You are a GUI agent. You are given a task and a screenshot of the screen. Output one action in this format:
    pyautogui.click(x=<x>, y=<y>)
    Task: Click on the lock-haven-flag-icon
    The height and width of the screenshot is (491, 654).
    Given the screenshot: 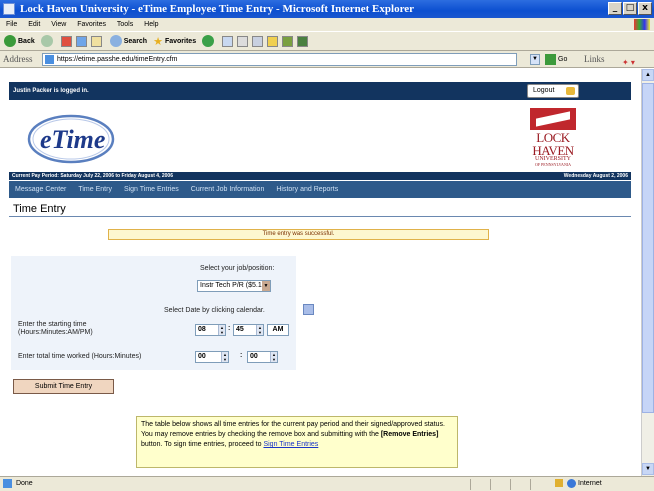 What is the action you would take?
    pyautogui.click(x=553, y=119)
    